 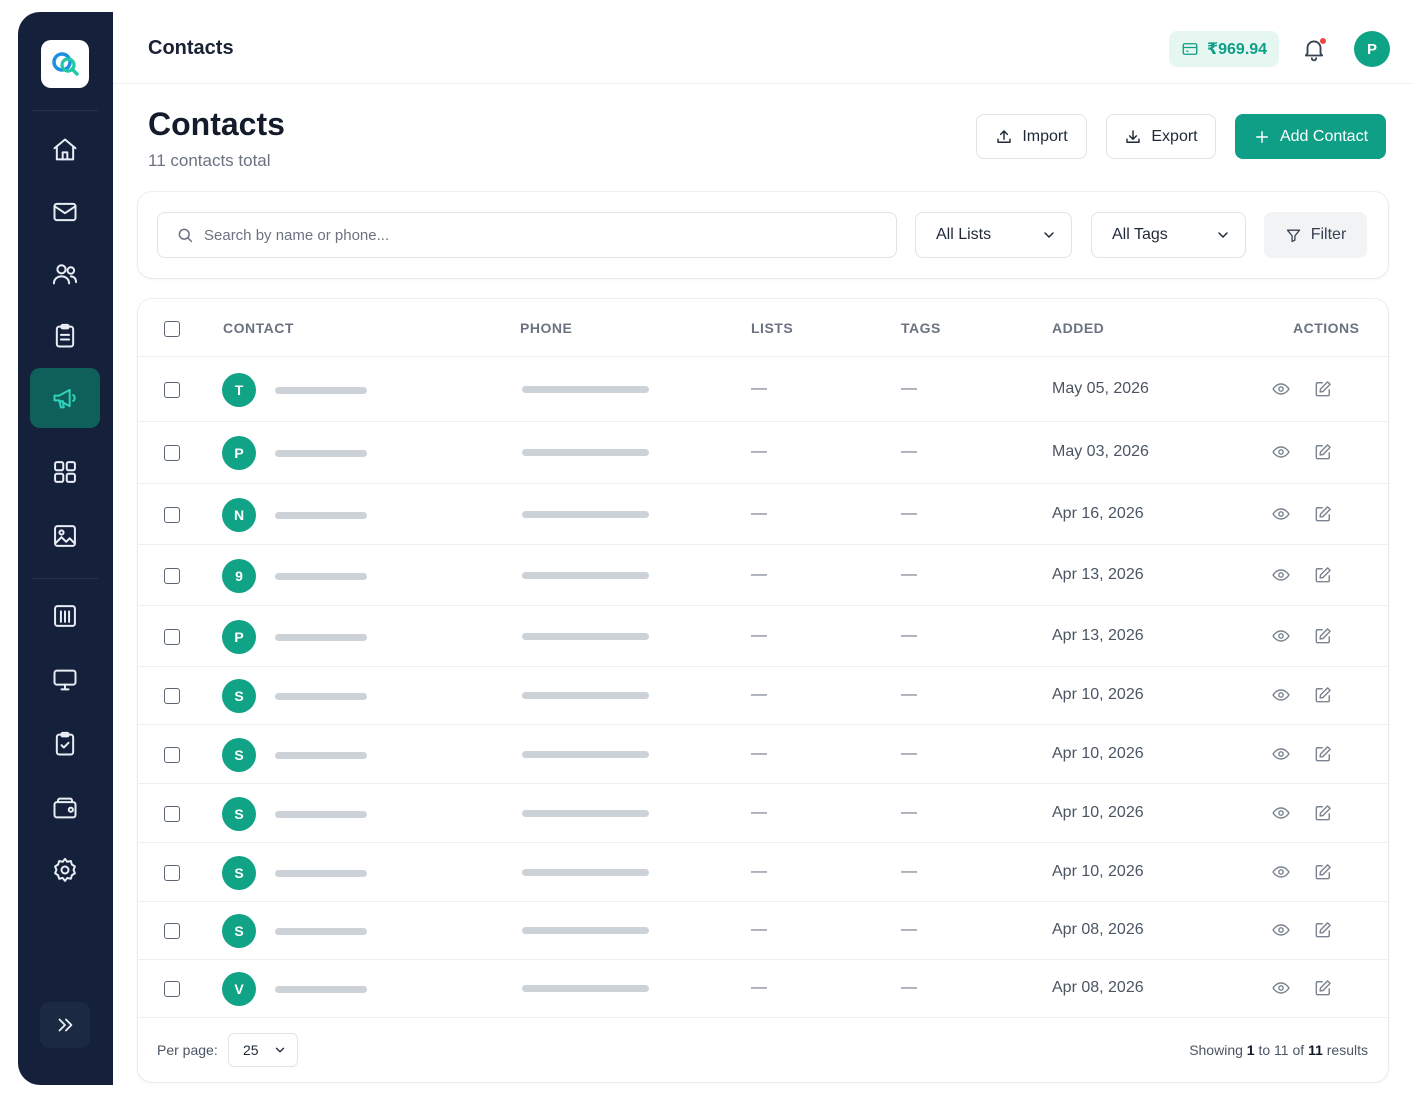 What do you see at coordinates (191, 48) in the screenshot?
I see `topbar-title: Contacts` at bounding box center [191, 48].